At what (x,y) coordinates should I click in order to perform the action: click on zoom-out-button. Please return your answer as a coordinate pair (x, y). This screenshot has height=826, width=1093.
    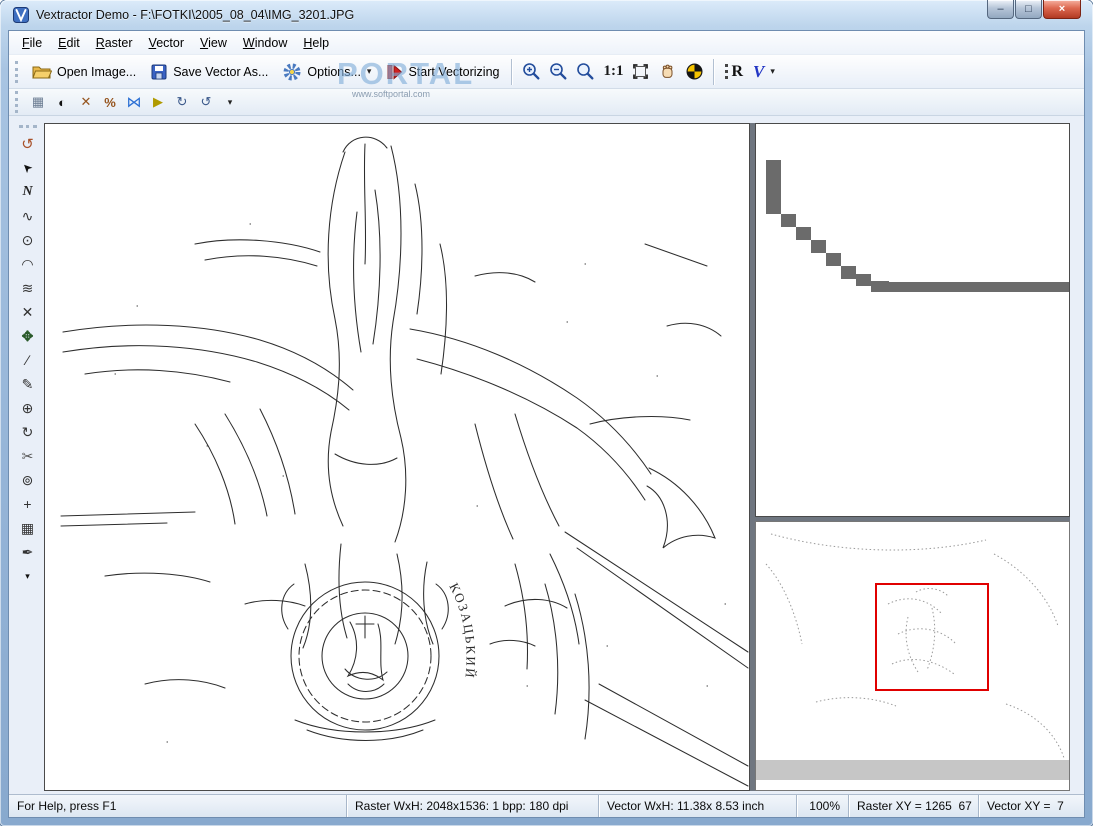
    Looking at the image, I should click on (558, 71).